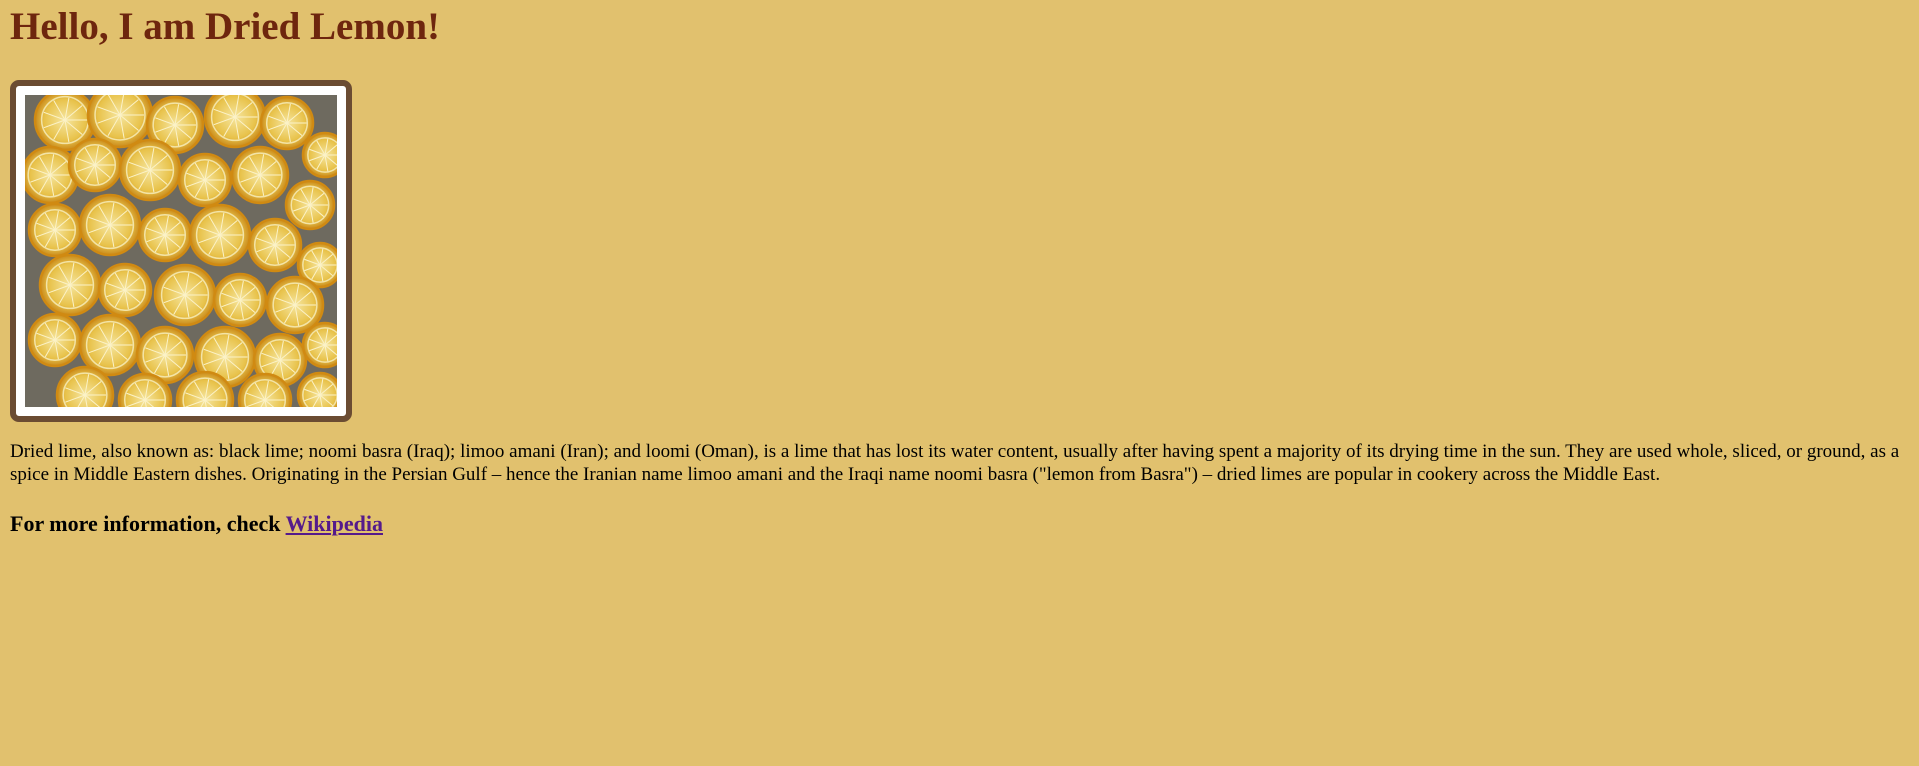 This screenshot has height=766, width=1919. I want to click on more-info-prefix: For more information, check, so click(148, 523).